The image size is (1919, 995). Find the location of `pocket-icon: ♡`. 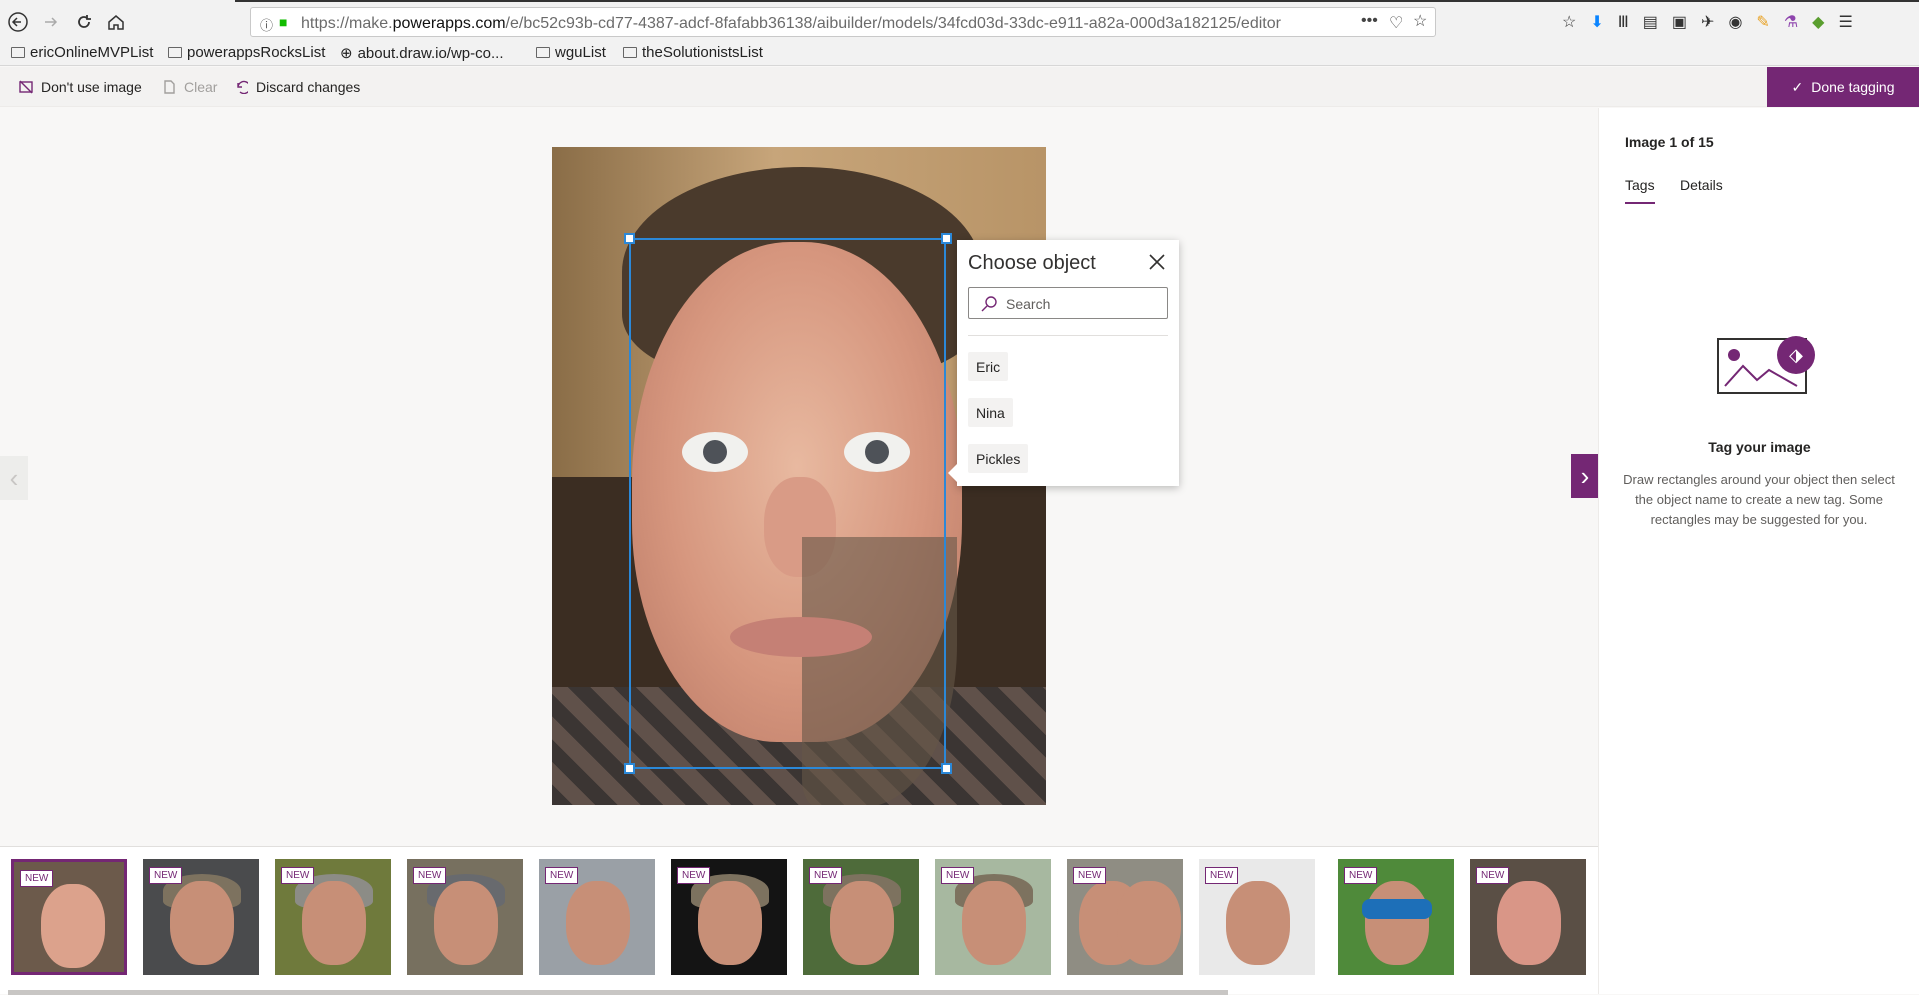

pocket-icon: ♡ is located at coordinates (1396, 23).